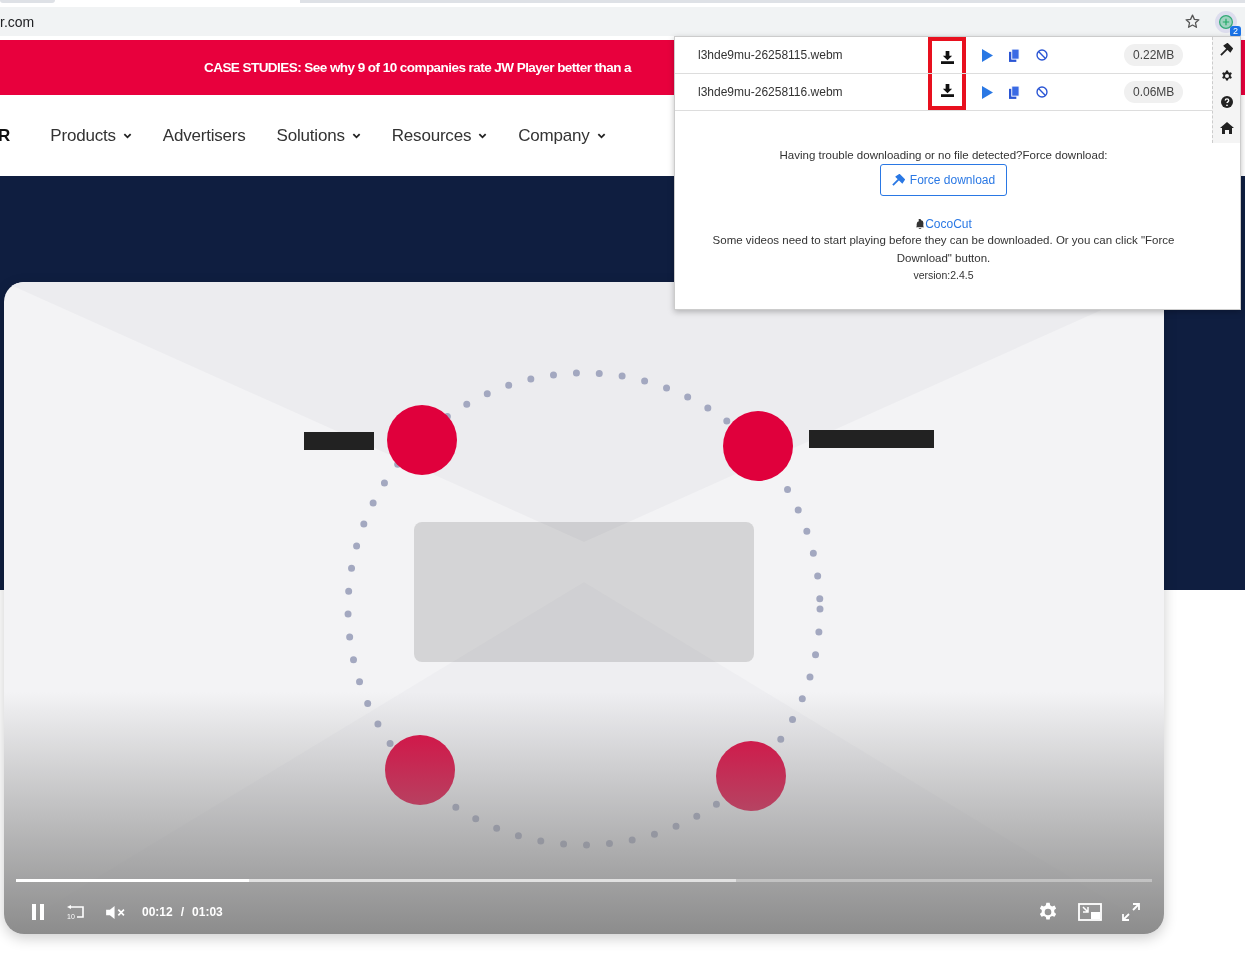  What do you see at coordinates (38, 912) in the screenshot?
I see `pause-icon` at bounding box center [38, 912].